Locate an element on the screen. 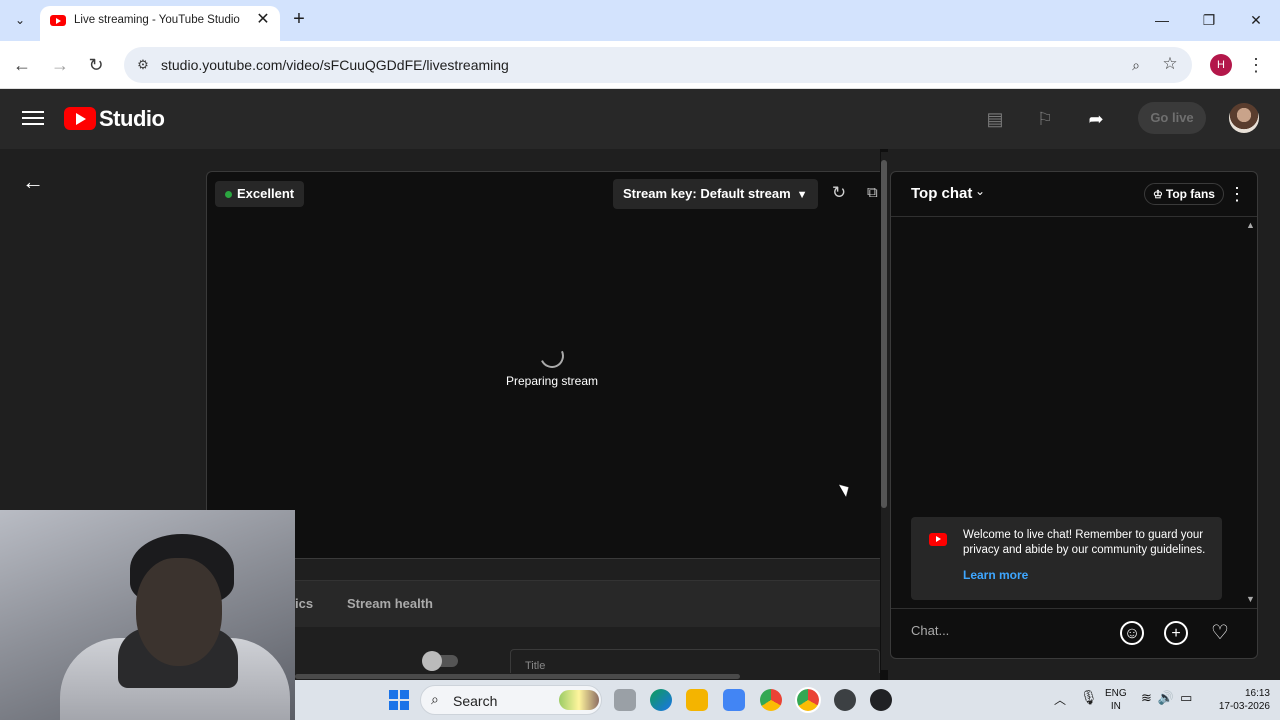  scroll-up-icon: ▲ is located at coordinates (1250, 225).